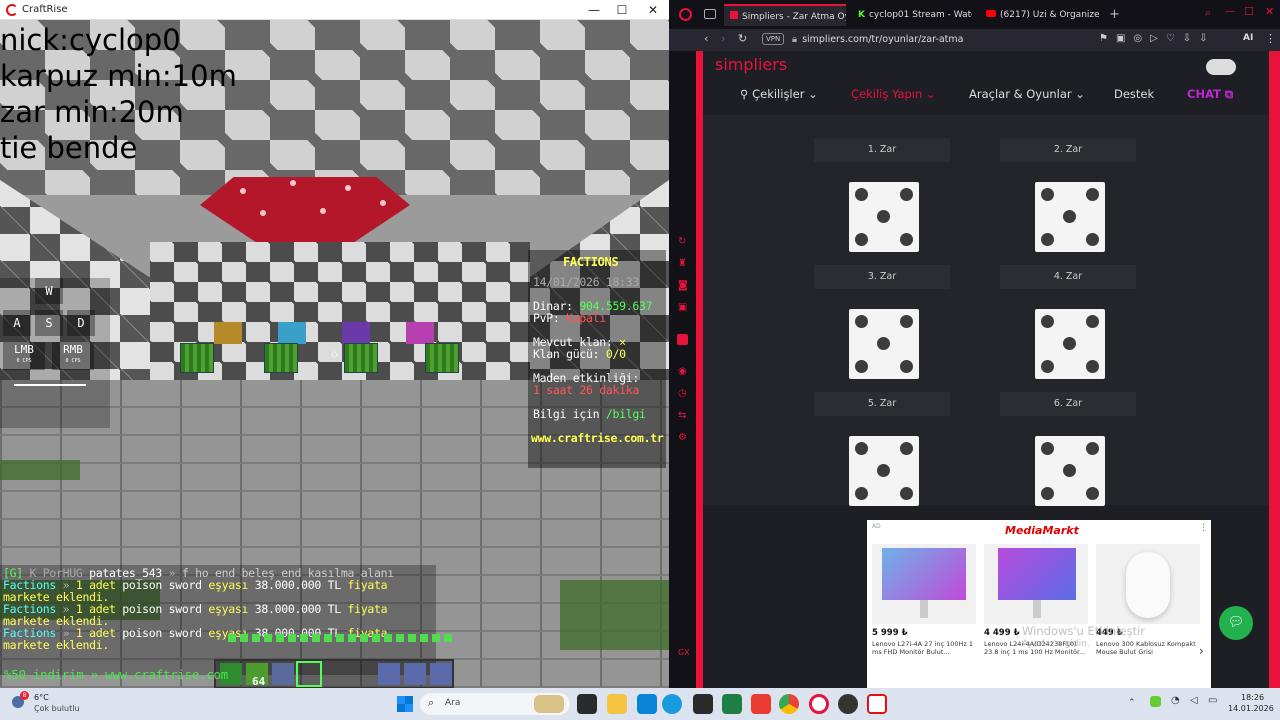 The image size is (1280, 720). What do you see at coordinates (1221, 67) in the screenshot?
I see `theme-toggle` at bounding box center [1221, 67].